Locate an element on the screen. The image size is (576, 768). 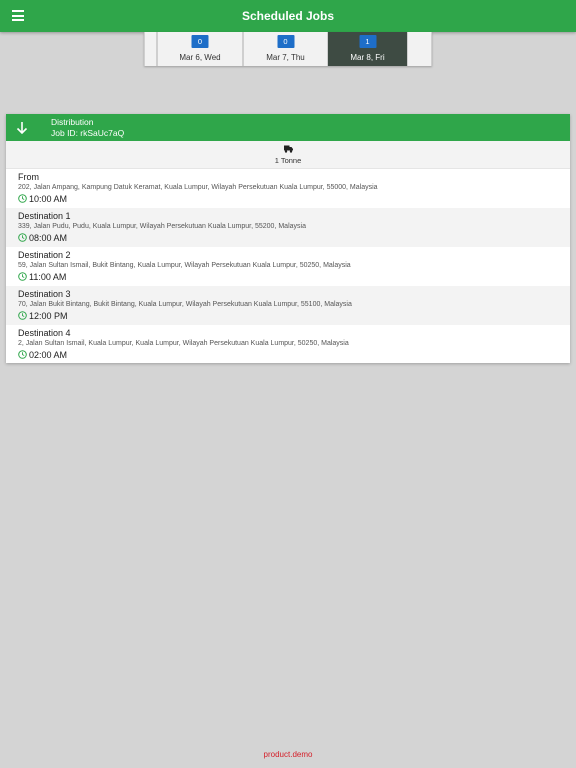
job-header: Distribution Job ID: rkSaUc7aQ is located at coordinates (288, 127).